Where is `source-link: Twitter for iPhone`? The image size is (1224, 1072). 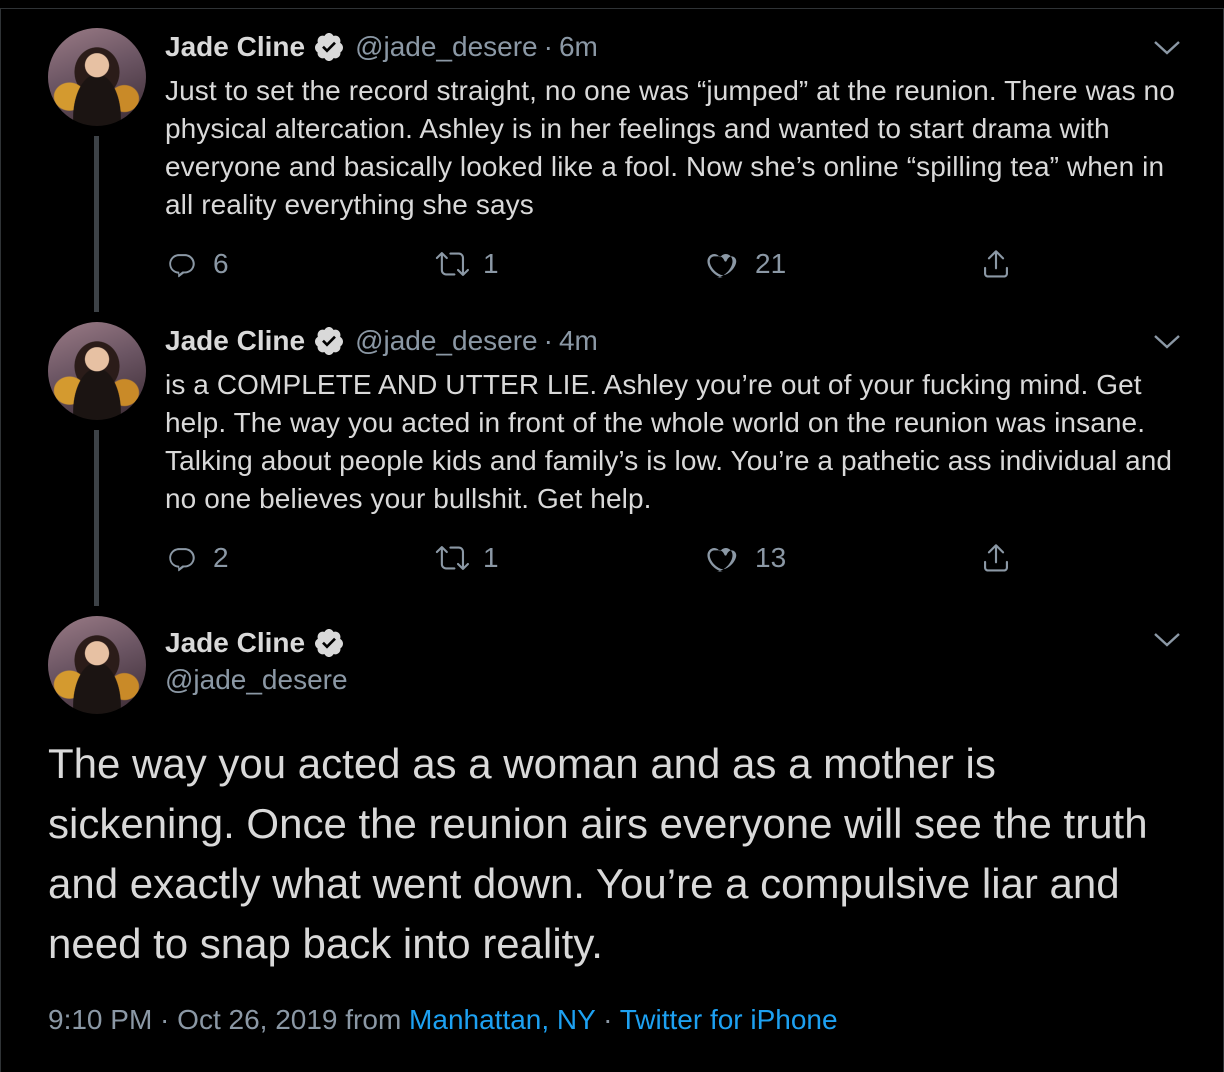
source-link: Twitter for iPhone is located at coordinates (729, 1019).